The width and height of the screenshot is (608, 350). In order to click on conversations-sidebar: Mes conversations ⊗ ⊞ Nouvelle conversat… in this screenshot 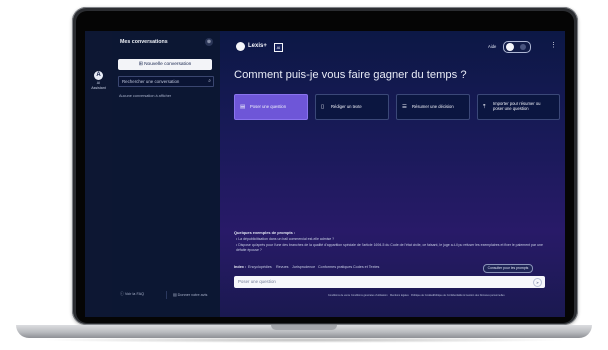, I will do `click(166, 174)`.